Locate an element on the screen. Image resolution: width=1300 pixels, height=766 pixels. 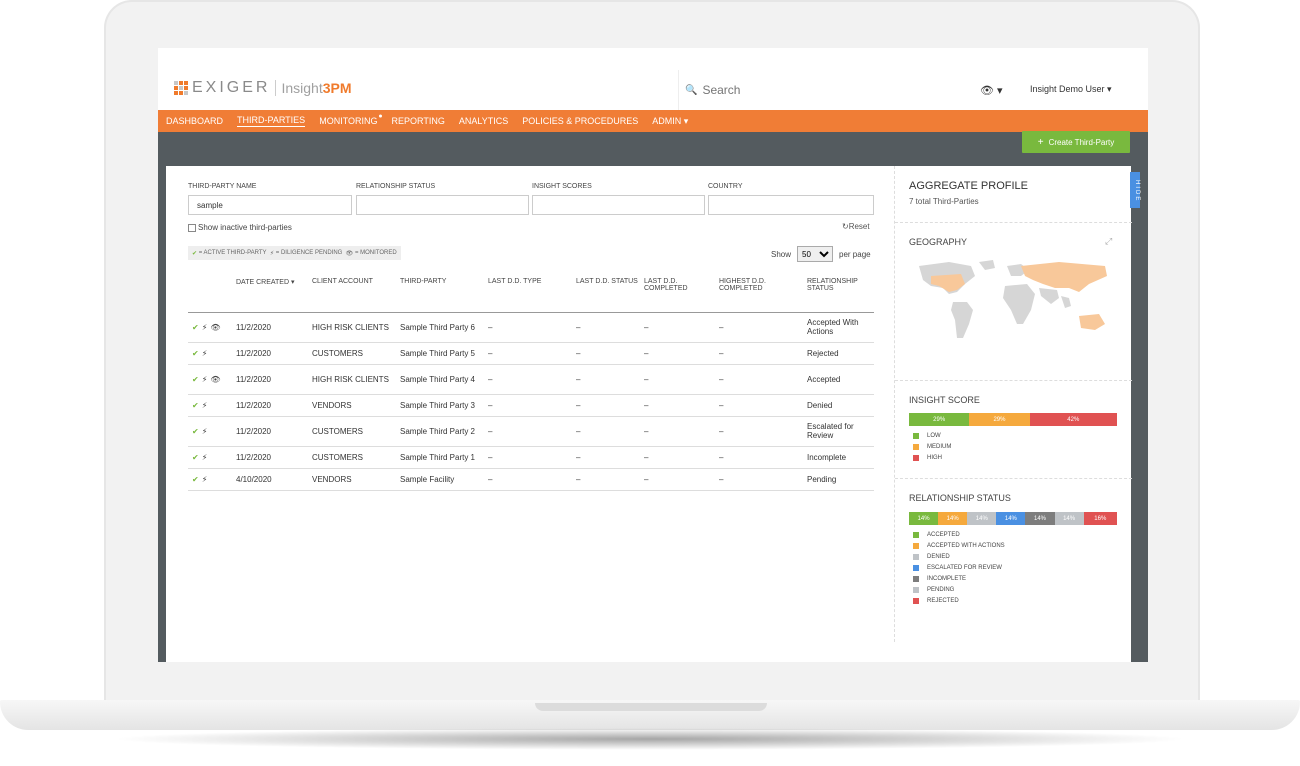
legend-monitored: = MONITORED is located at coordinates (375, 253).